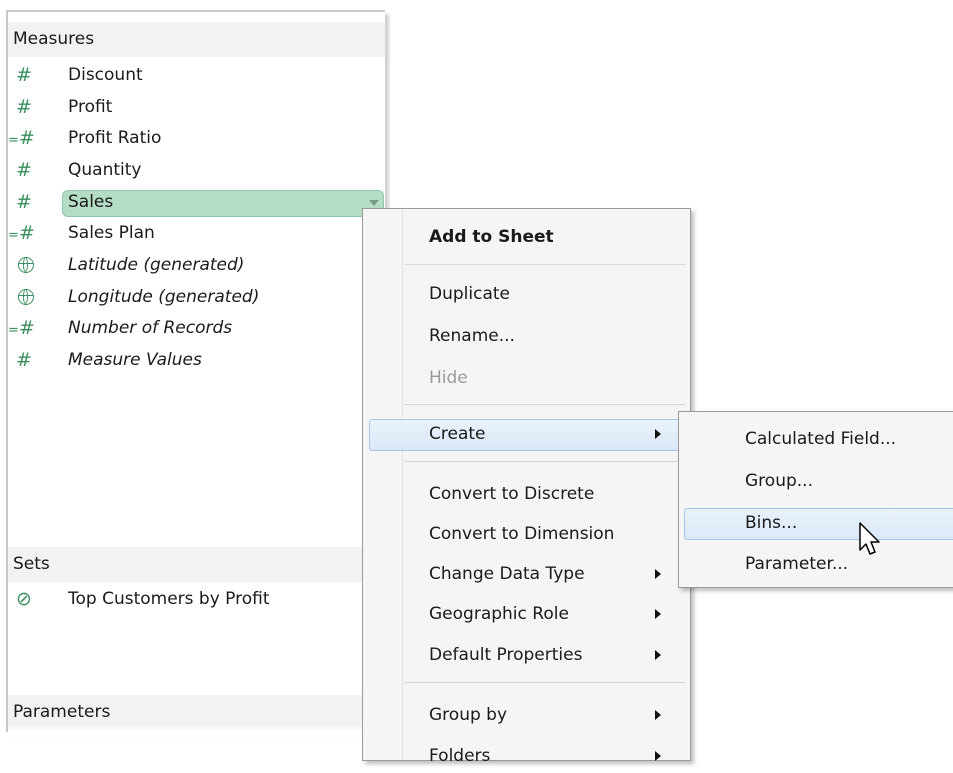  Describe the element at coordinates (507, 574) in the screenshot. I see `menu-item-label: Change Data Type` at that location.